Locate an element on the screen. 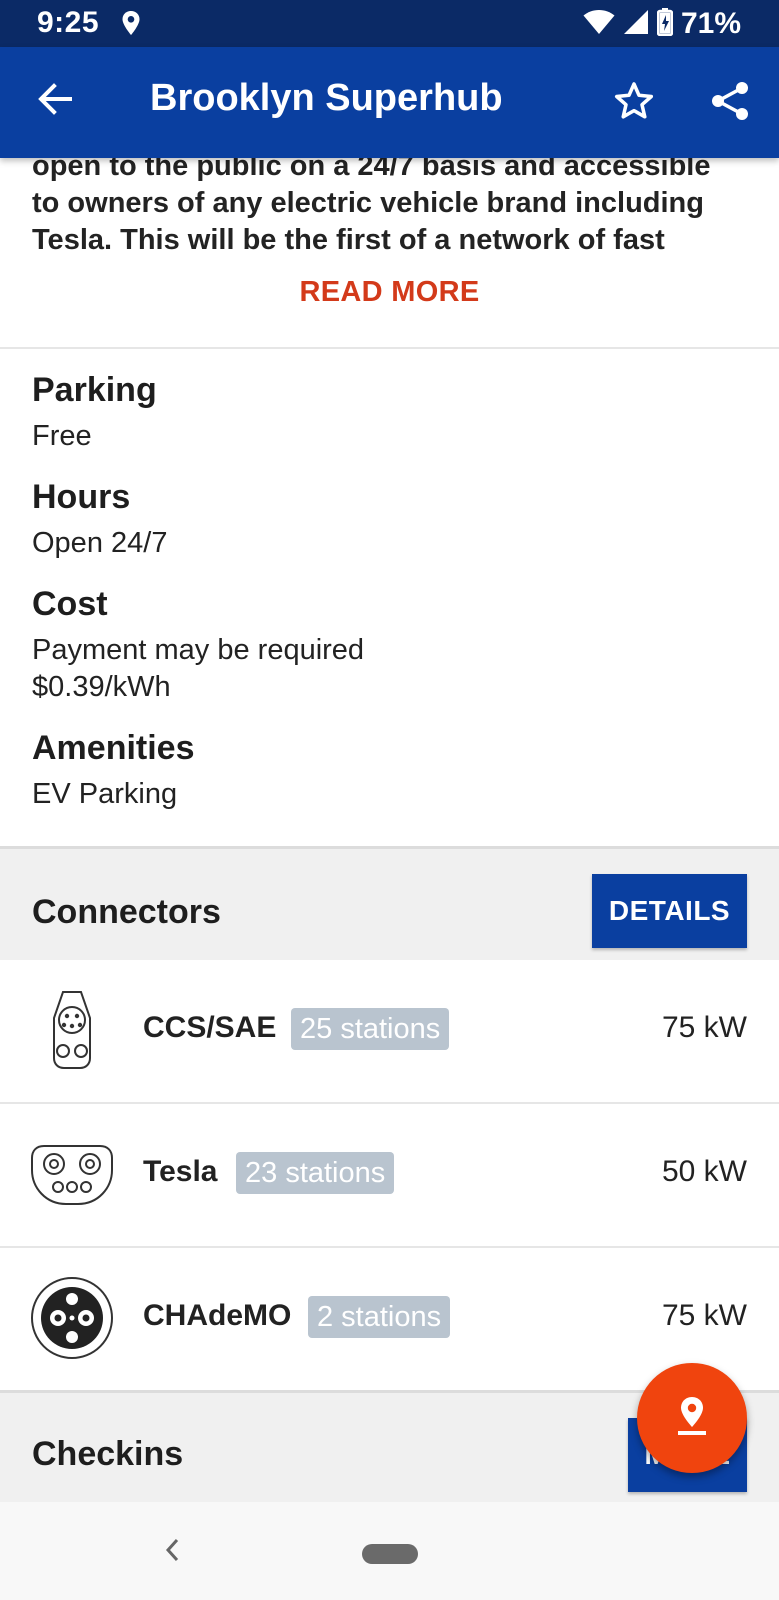  connector-row-chademo: CHAdeMO 2 stations 75 kW is located at coordinates (389, 1319).